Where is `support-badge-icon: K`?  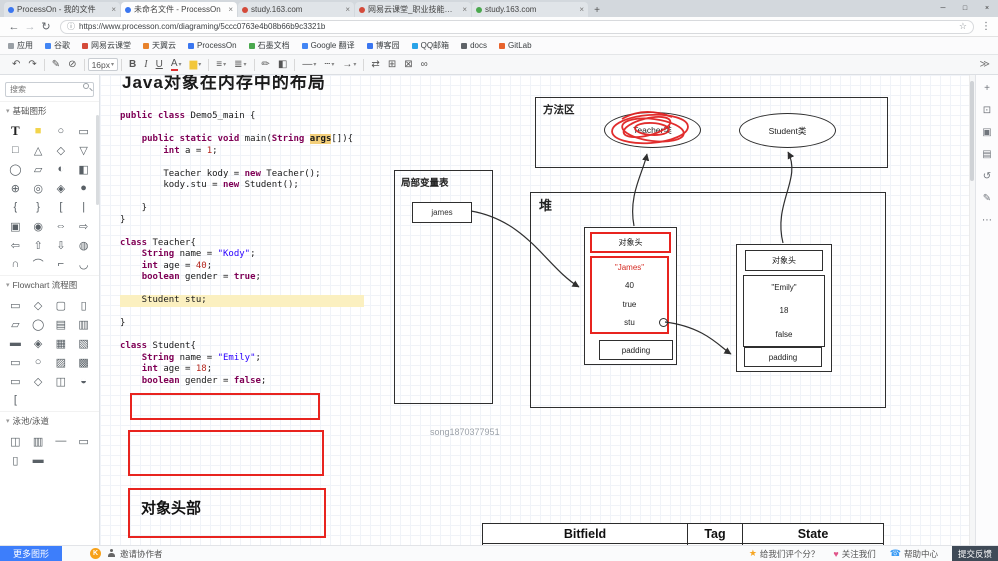
support-badge-icon: K is located at coordinates (95, 553).